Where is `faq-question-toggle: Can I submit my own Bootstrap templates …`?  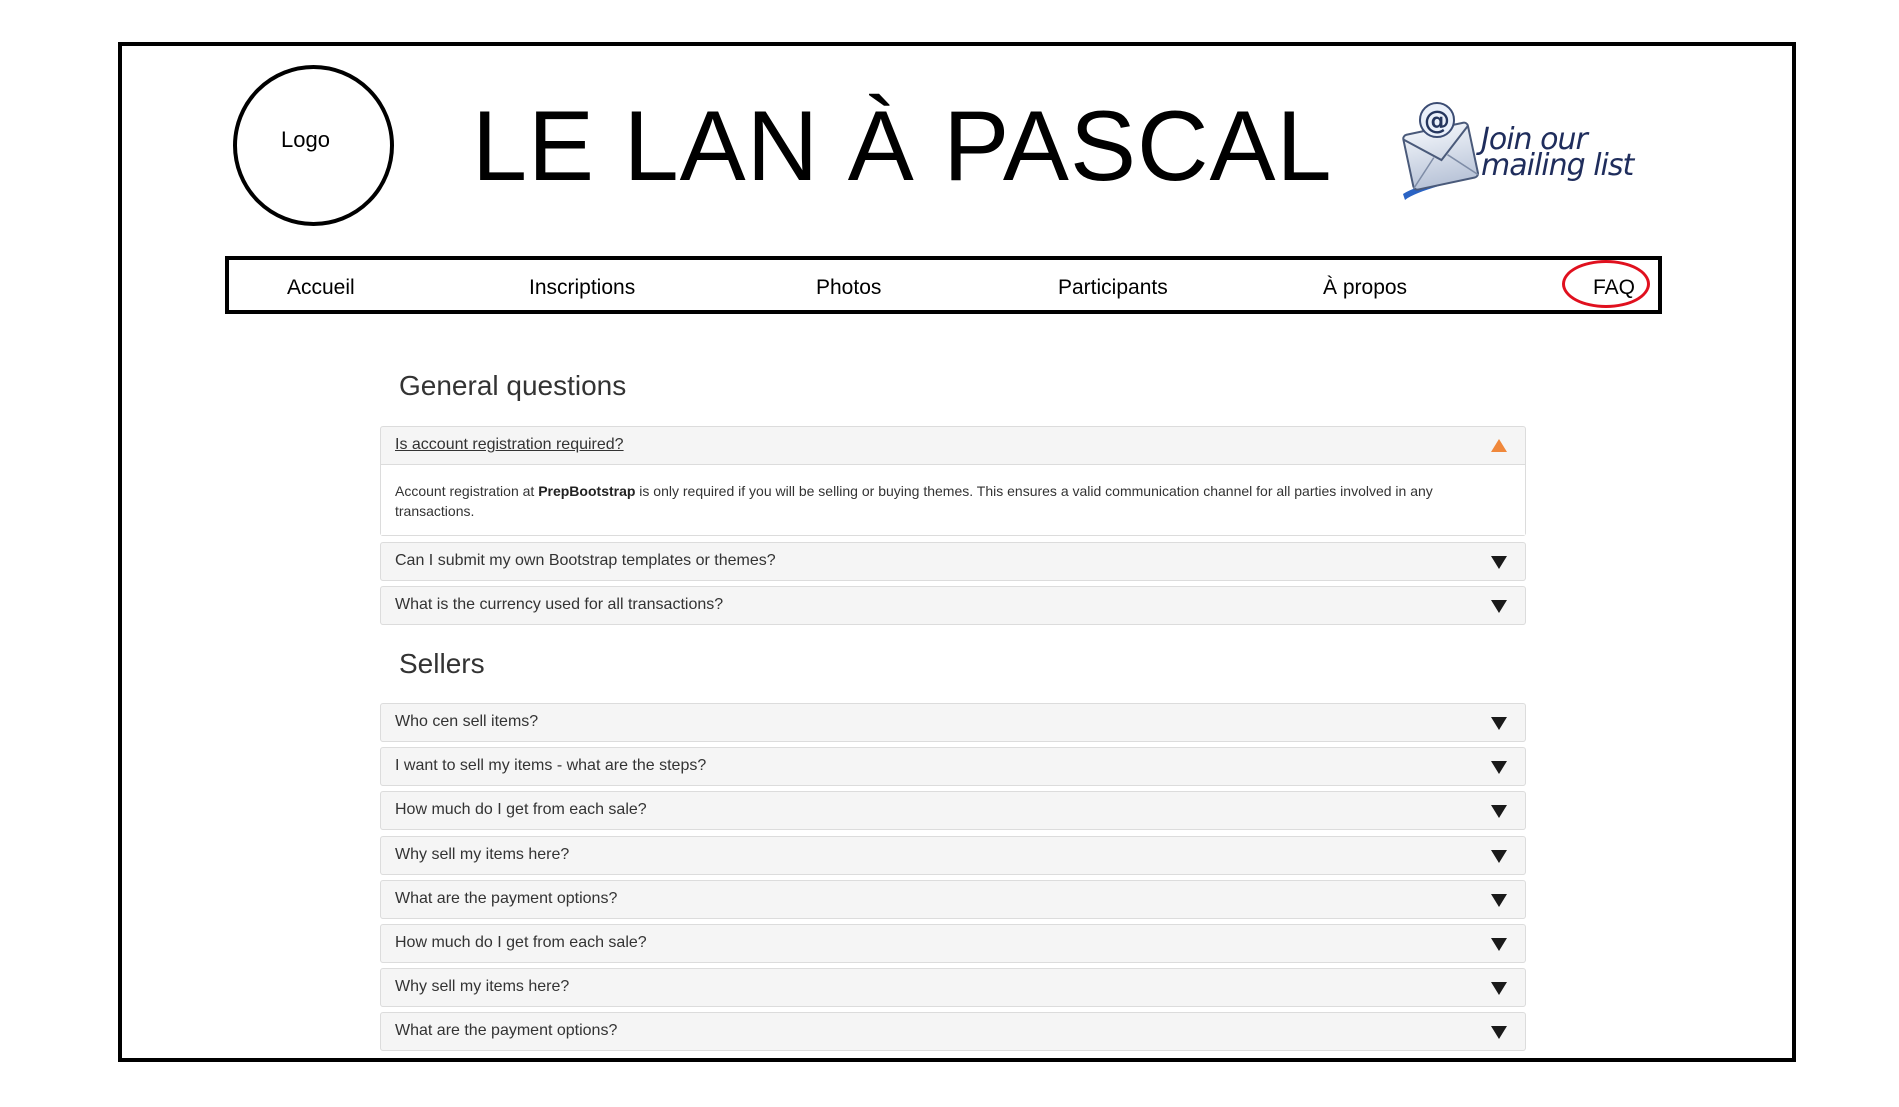
faq-question-toggle: Can I submit my own Bootstrap templates … is located at coordinates (953, 561).